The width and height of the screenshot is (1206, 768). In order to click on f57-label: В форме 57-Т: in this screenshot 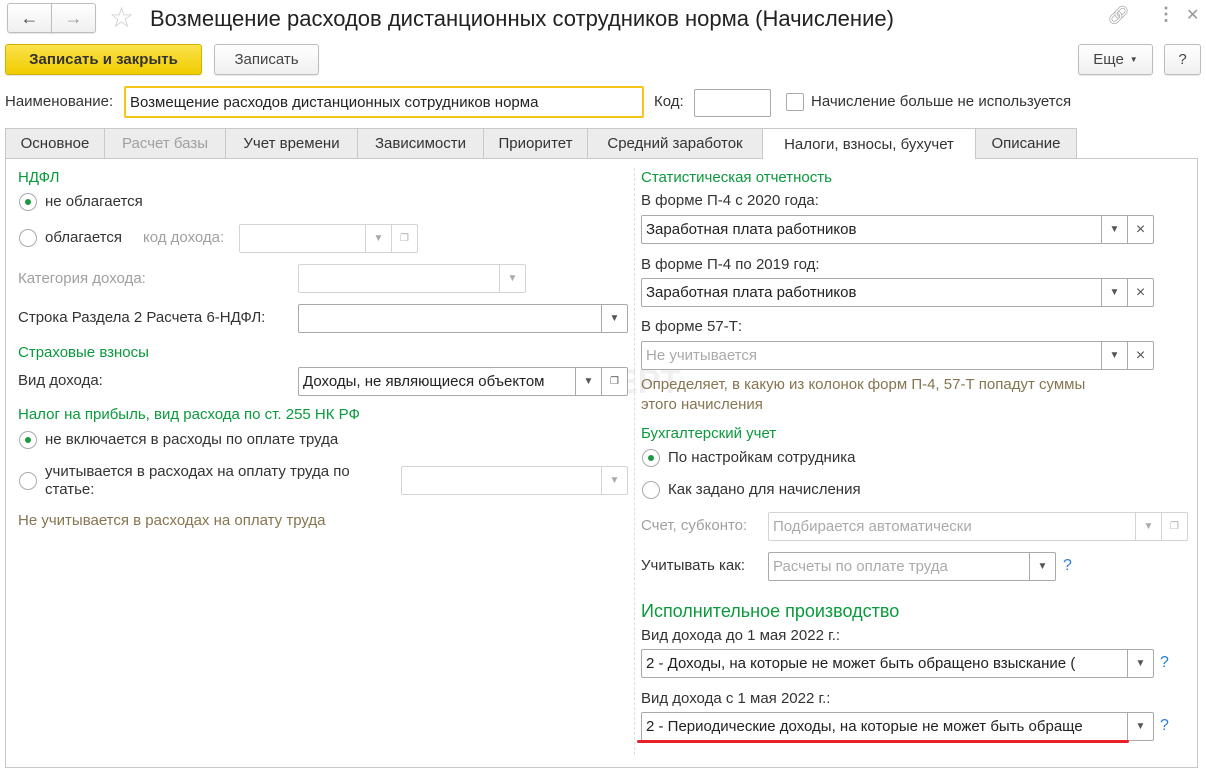, I will do `click(692, 326)`.